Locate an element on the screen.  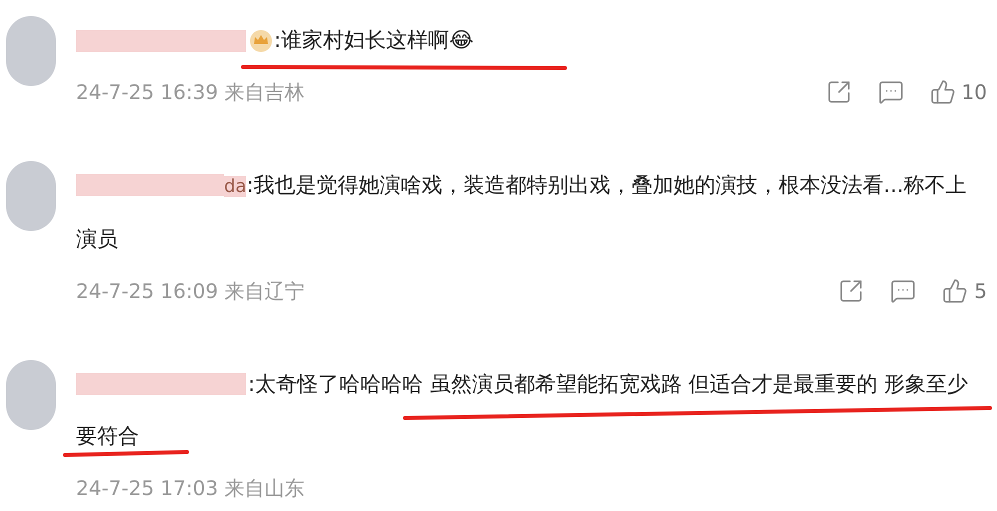
comment-time: 24-7-25 16:09 来自辽宁 is located at coordinates (190, 291).